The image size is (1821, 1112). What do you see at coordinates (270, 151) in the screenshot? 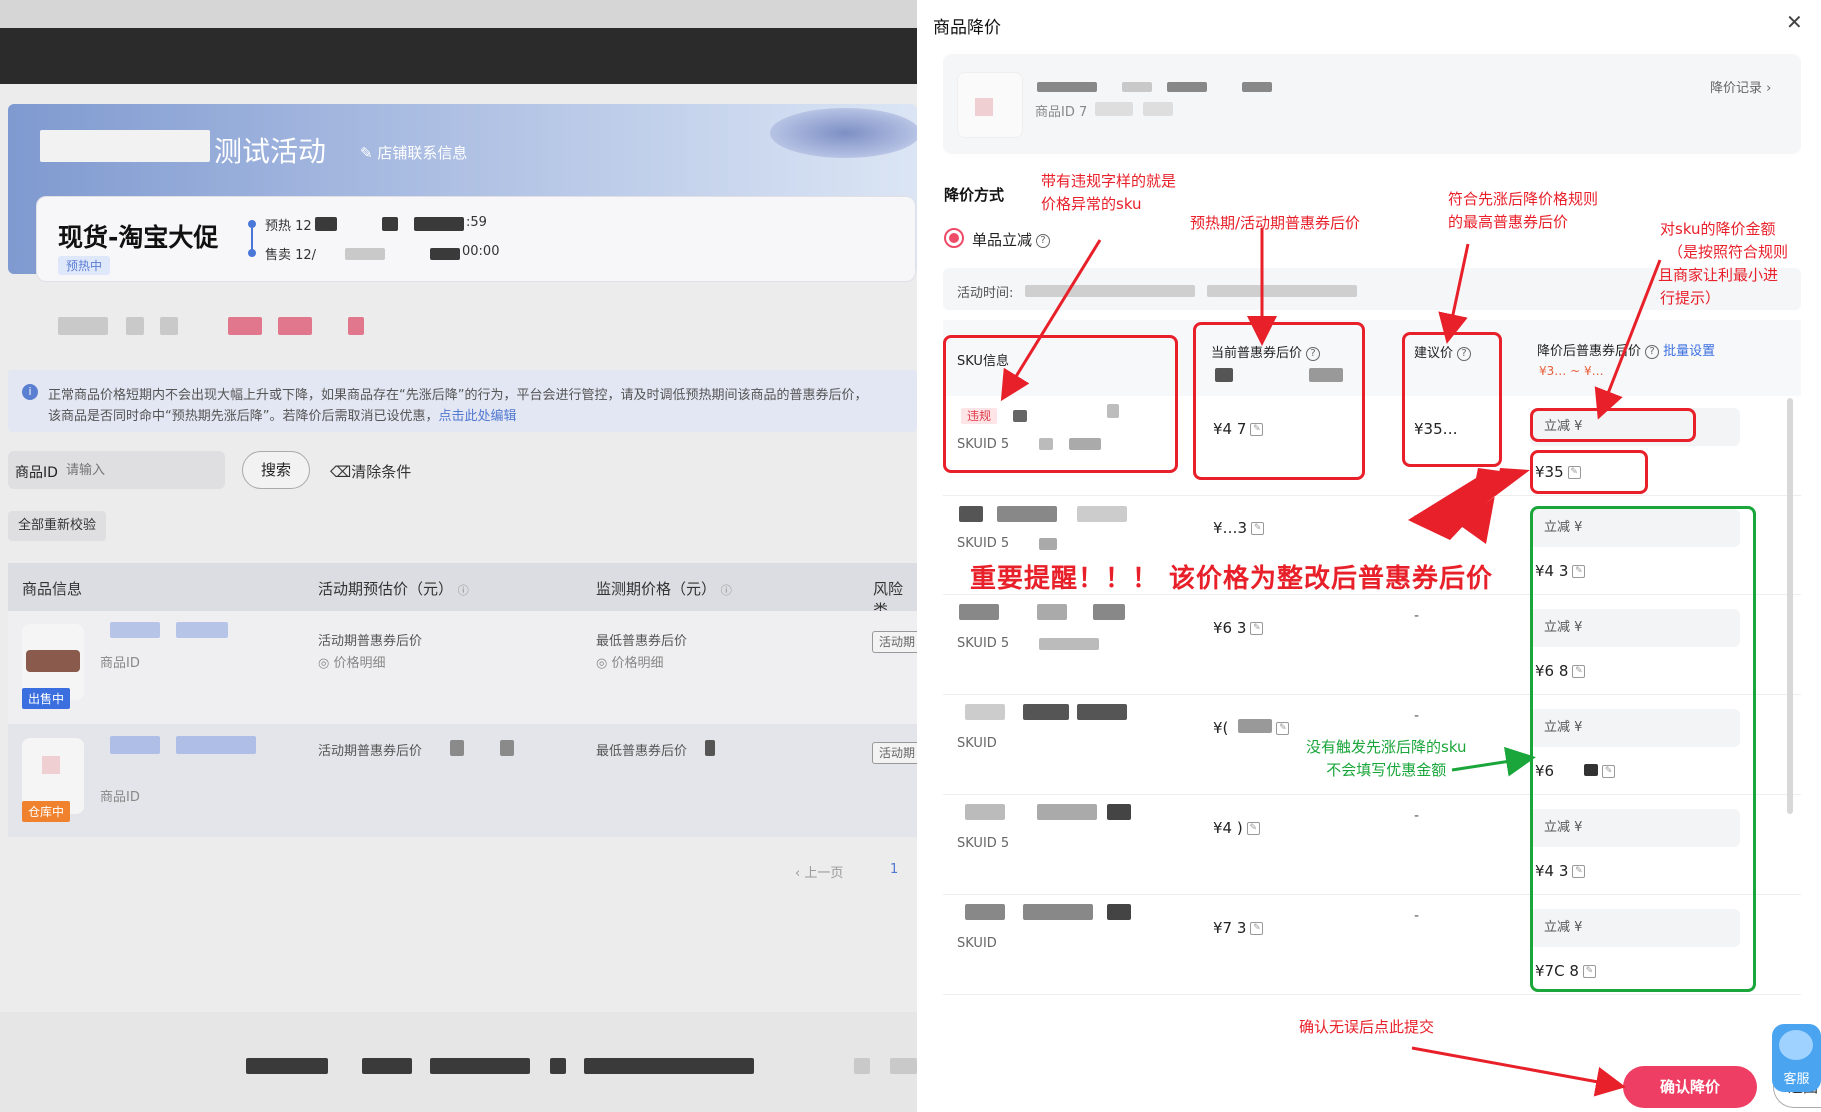
I see `activity-title: 测试活动` at bounding box center [270, 151].